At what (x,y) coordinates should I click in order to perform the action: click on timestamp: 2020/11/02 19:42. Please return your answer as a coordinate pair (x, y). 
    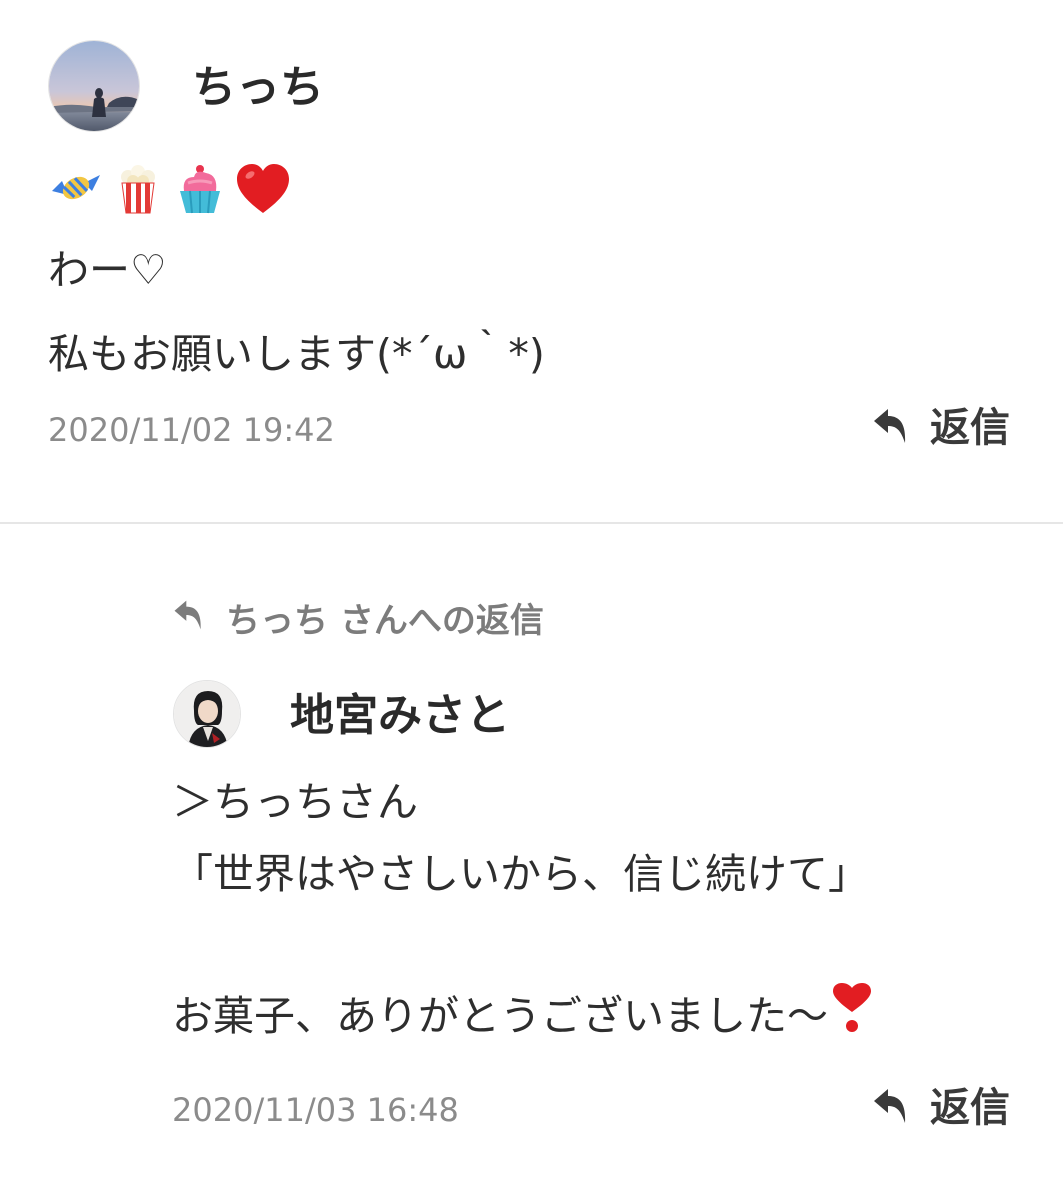
    Looking at the image, I should click on (191, 430).